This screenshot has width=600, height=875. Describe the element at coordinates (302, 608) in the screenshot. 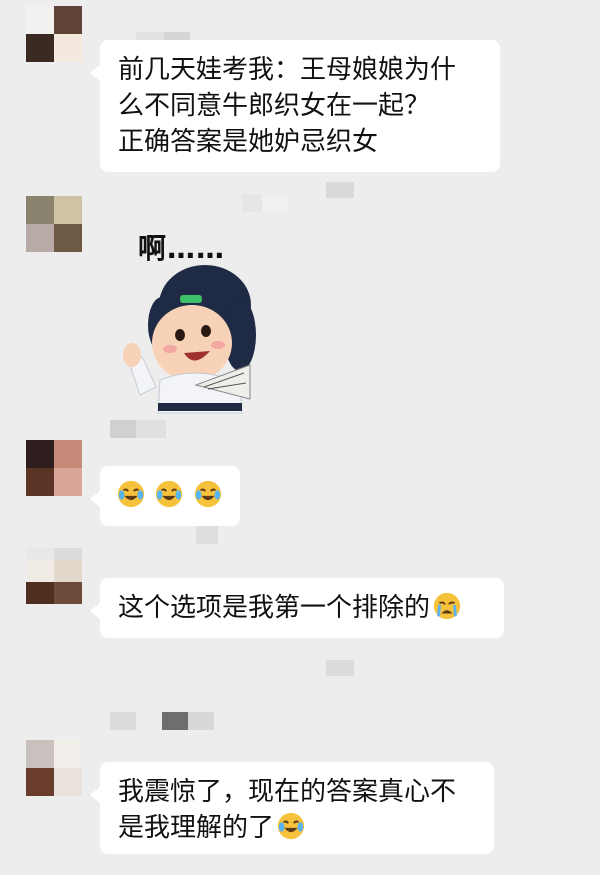

I see `message-text: 这个选项是我第一个排除的` at that location.